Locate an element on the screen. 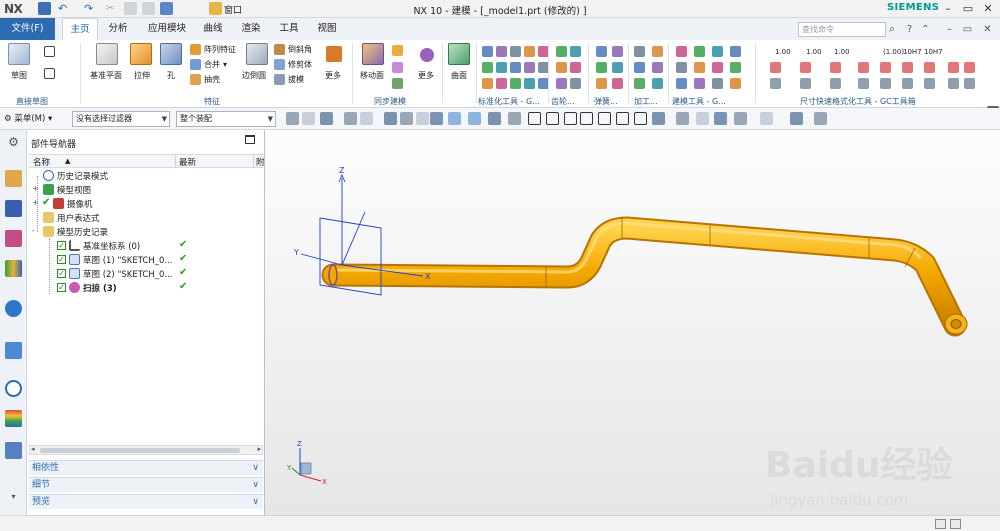 The height and width of the screenshot is (531, 1000). draft-button: 拔模 is located at coordinates (289, 79).